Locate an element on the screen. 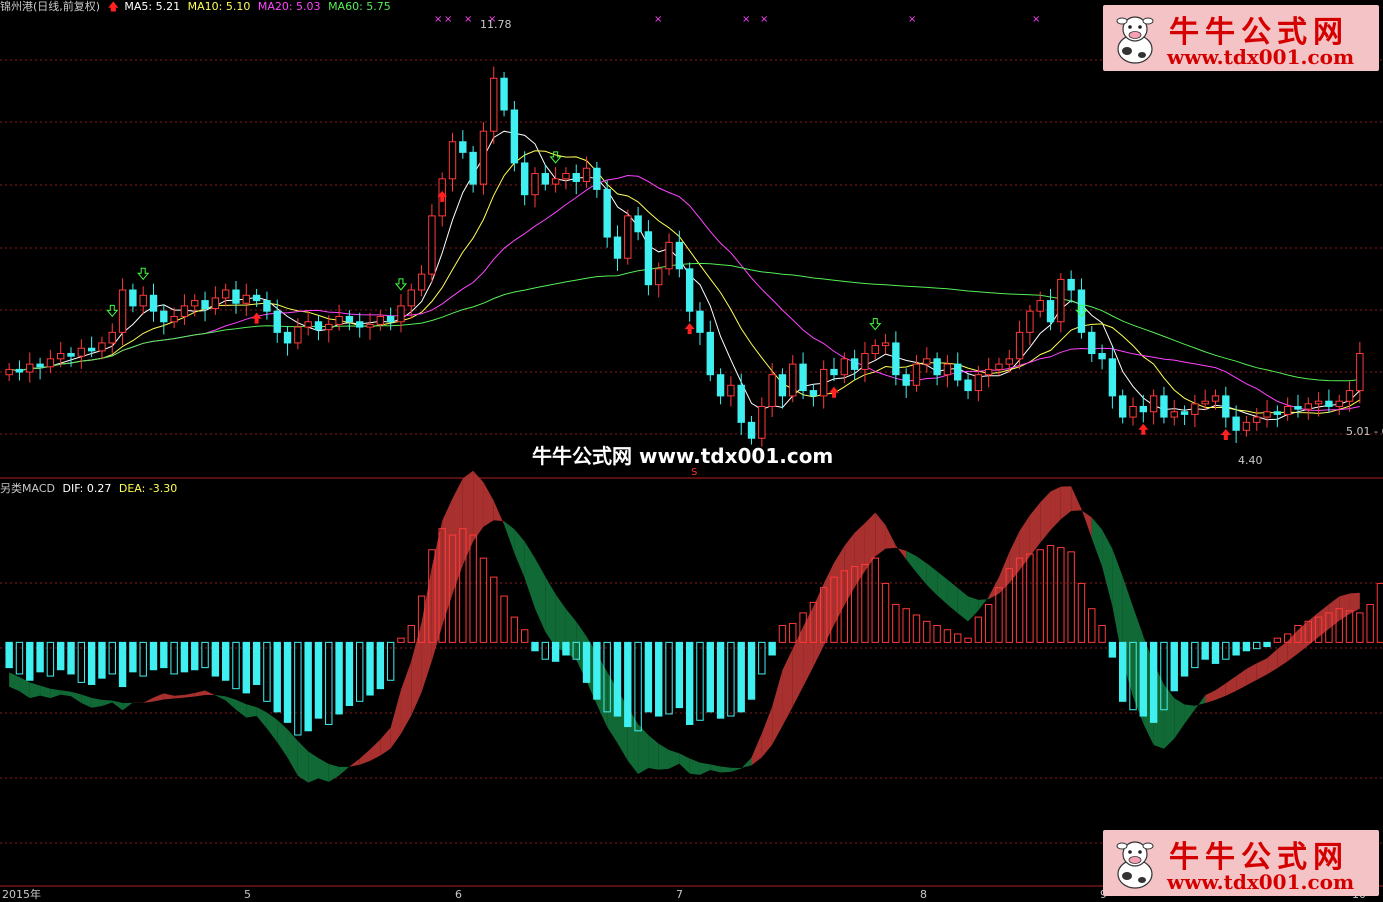 Image resolution: width=1383 pixels, height=902 pixels. xaxis-label-3: 7 is located at coordinates (679, 894).